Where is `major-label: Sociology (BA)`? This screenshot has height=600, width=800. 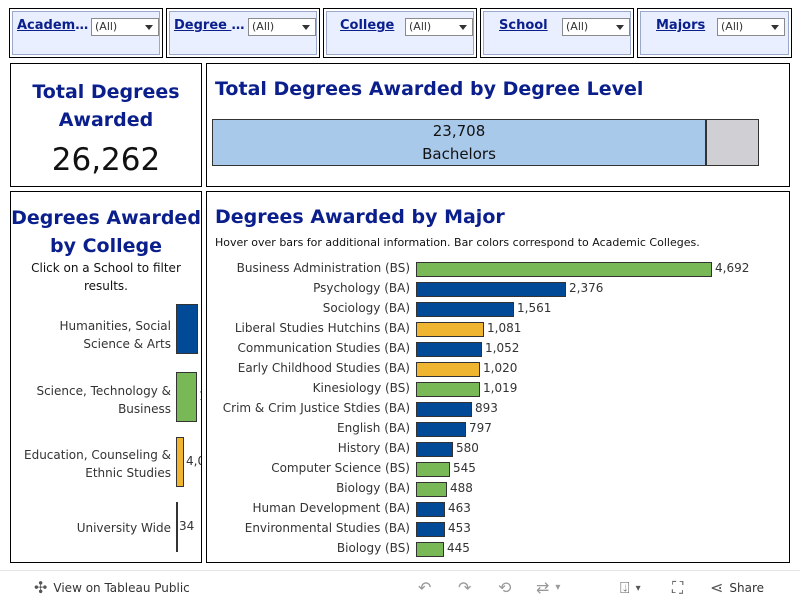
major-label: Sociology (BA) is located at coordinates (366, 308).